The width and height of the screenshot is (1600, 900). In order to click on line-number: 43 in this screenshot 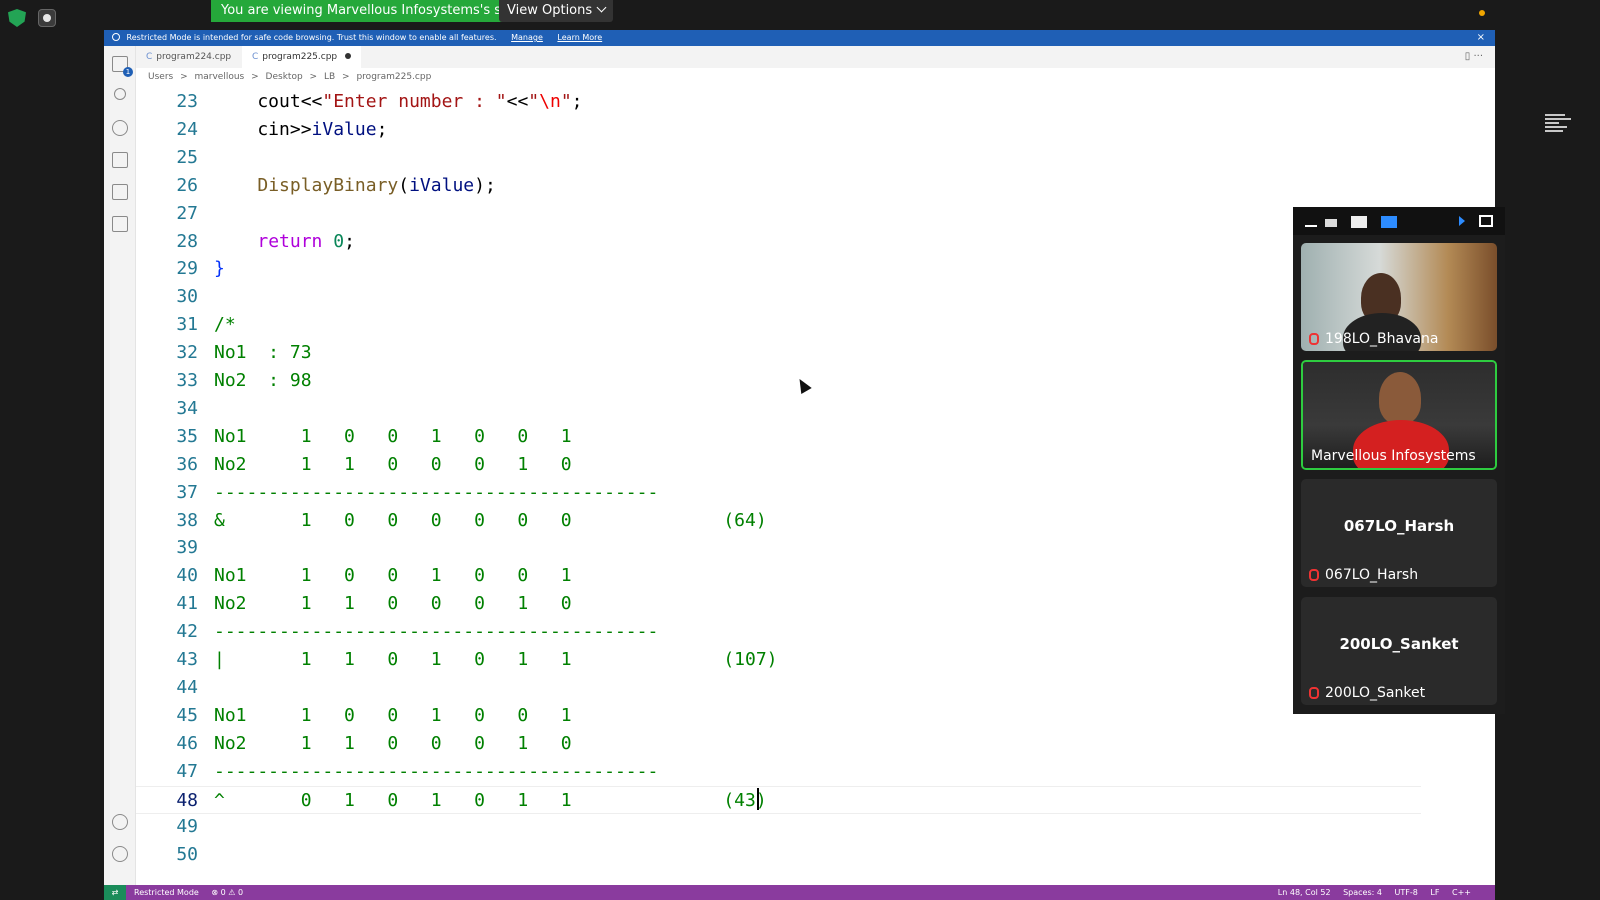, I will do `click(187, 659)`.